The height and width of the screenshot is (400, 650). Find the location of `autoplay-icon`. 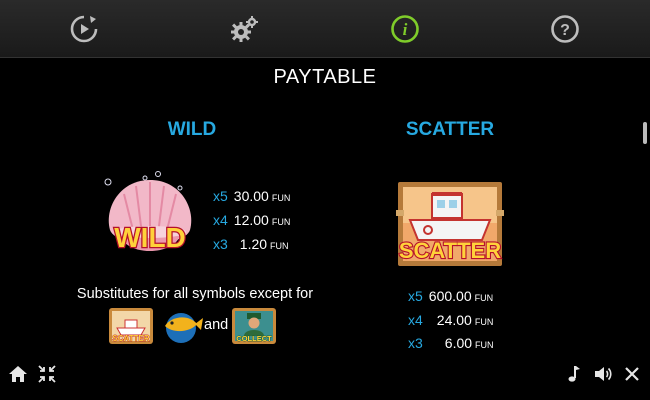

autoplay-icon is located at coordinates (84, 29).